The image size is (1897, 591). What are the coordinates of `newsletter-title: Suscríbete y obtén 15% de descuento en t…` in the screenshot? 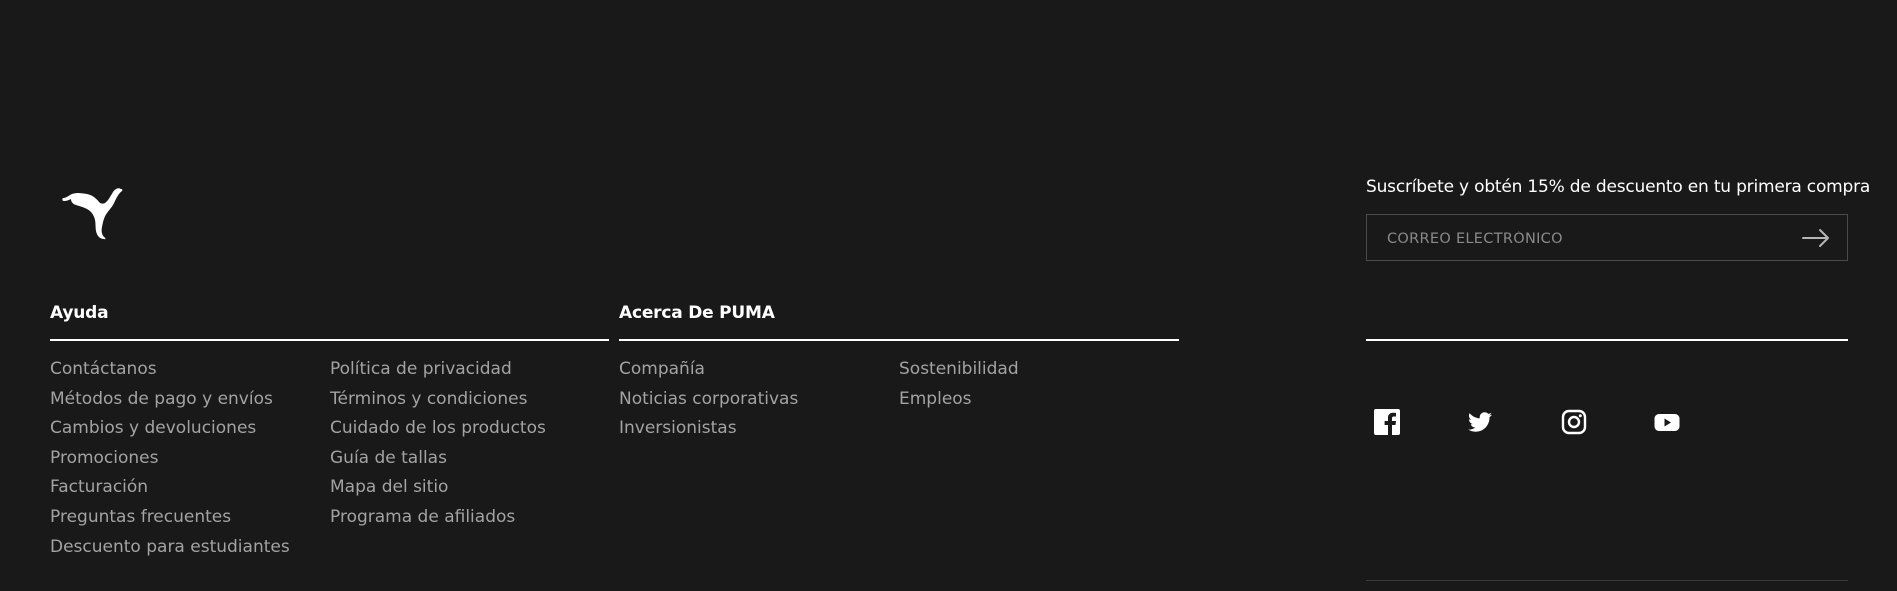 It's located at (1618, 187).